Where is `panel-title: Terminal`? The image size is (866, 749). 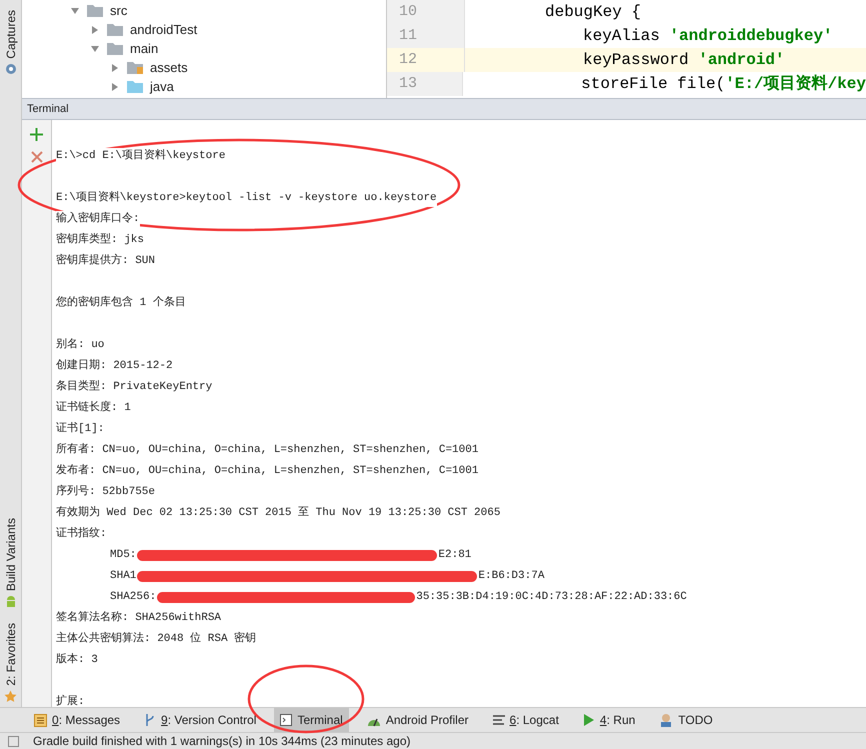
panel-title: Terminal is located at coordinates (48, 109).